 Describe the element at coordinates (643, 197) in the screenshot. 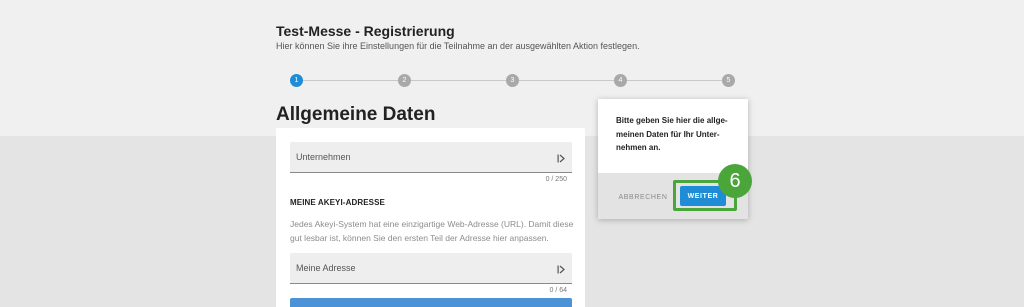

I see `cancel-button: ABBRECHEN` at that location.